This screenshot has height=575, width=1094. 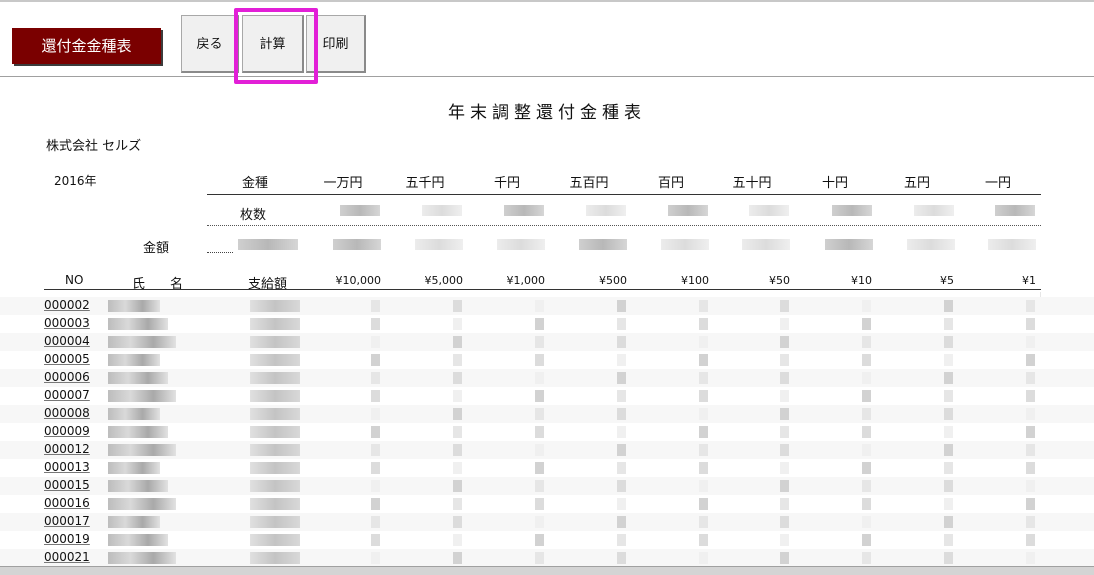 I want to click on document-title: 年末調整還付金種表, so click(x=547, y=113).